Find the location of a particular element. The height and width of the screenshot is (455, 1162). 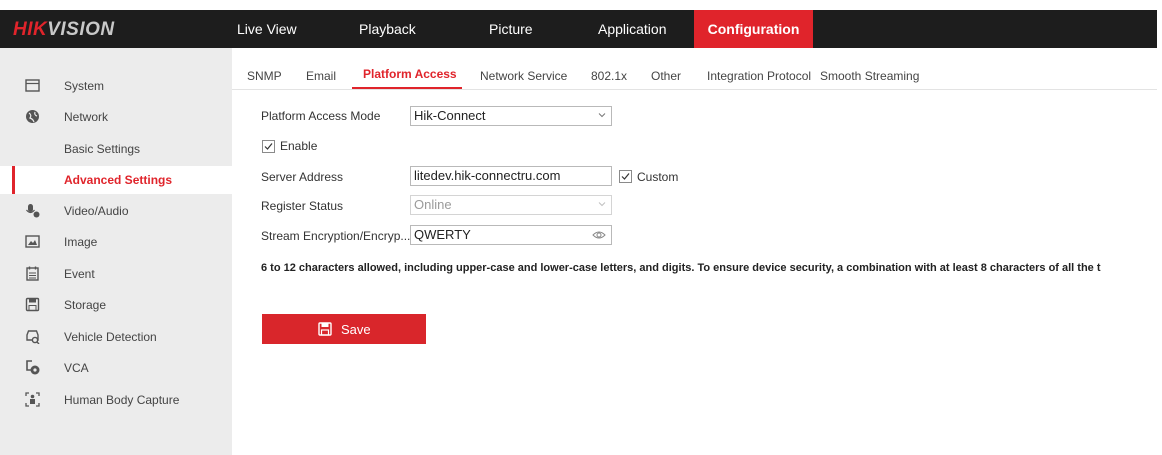

sidebar-item-vca: VCA is located at coordinates (116, 368).